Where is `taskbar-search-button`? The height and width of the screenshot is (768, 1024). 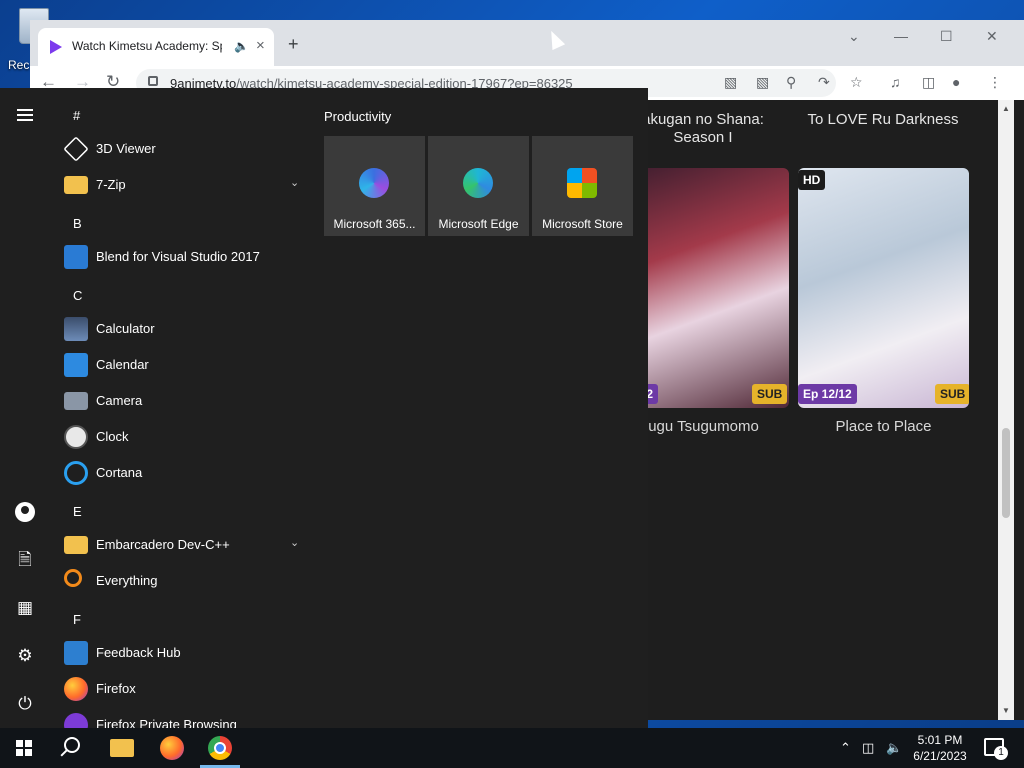 taskbar-search-button is located at coordinates (74, 748).